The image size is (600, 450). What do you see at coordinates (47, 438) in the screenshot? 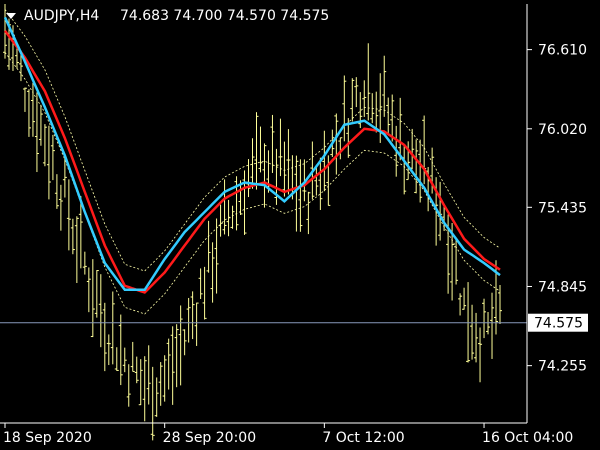
I see `time-tick-label: 18 Sep 2020` at bounding box center [47, 438].